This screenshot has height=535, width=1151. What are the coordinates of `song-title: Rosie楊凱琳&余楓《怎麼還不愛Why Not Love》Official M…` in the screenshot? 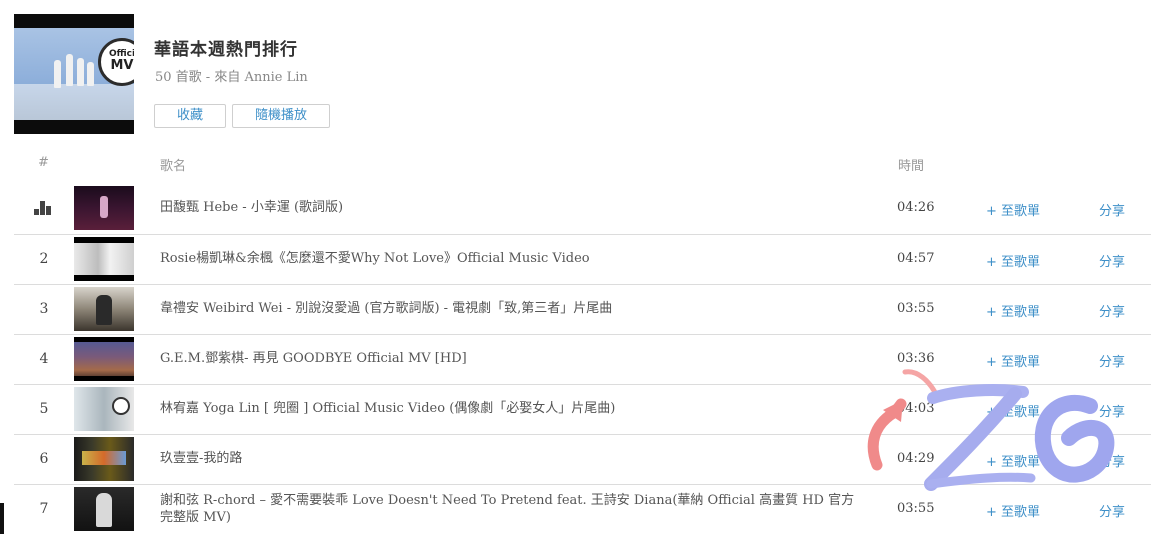 It's located at (510, 258).